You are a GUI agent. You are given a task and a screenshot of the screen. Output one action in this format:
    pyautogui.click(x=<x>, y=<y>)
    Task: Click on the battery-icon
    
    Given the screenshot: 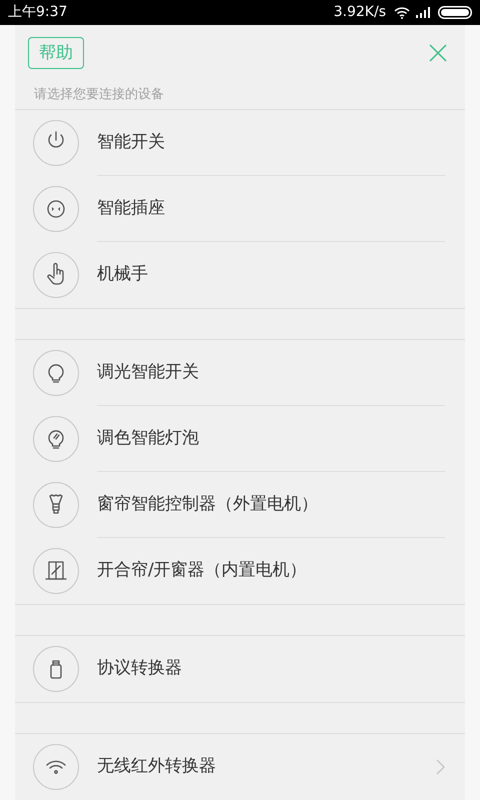 What is the action you would take?
    pyautogui.click(x=455, y=12)
    